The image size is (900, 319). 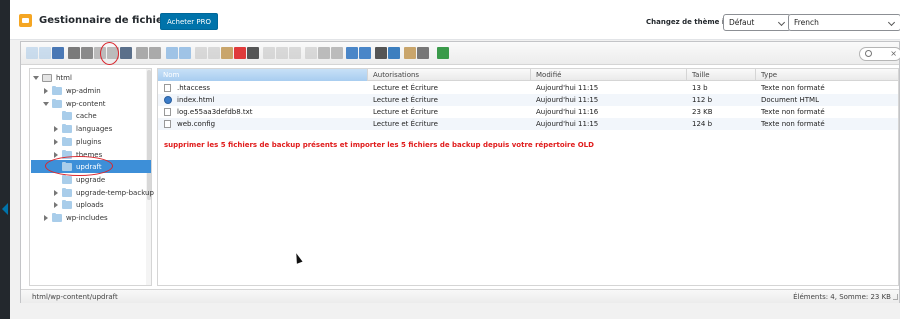 What do you see at coordinates (193, 88) in the screenshot?
I see `file-name: .htaccess` at bounding box center [193, 88].